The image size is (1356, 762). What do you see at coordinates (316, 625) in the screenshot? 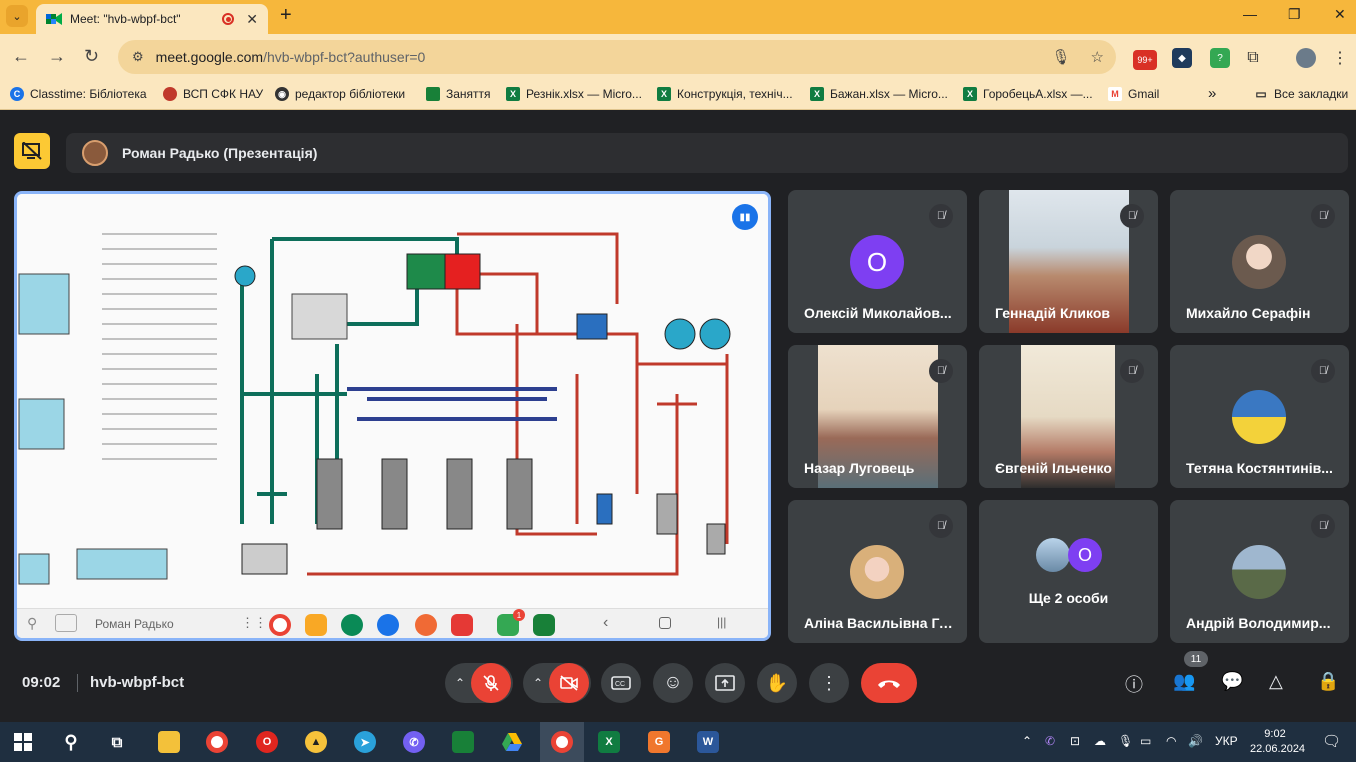
I see `files-app-icon` at bounding box center [316, 625].